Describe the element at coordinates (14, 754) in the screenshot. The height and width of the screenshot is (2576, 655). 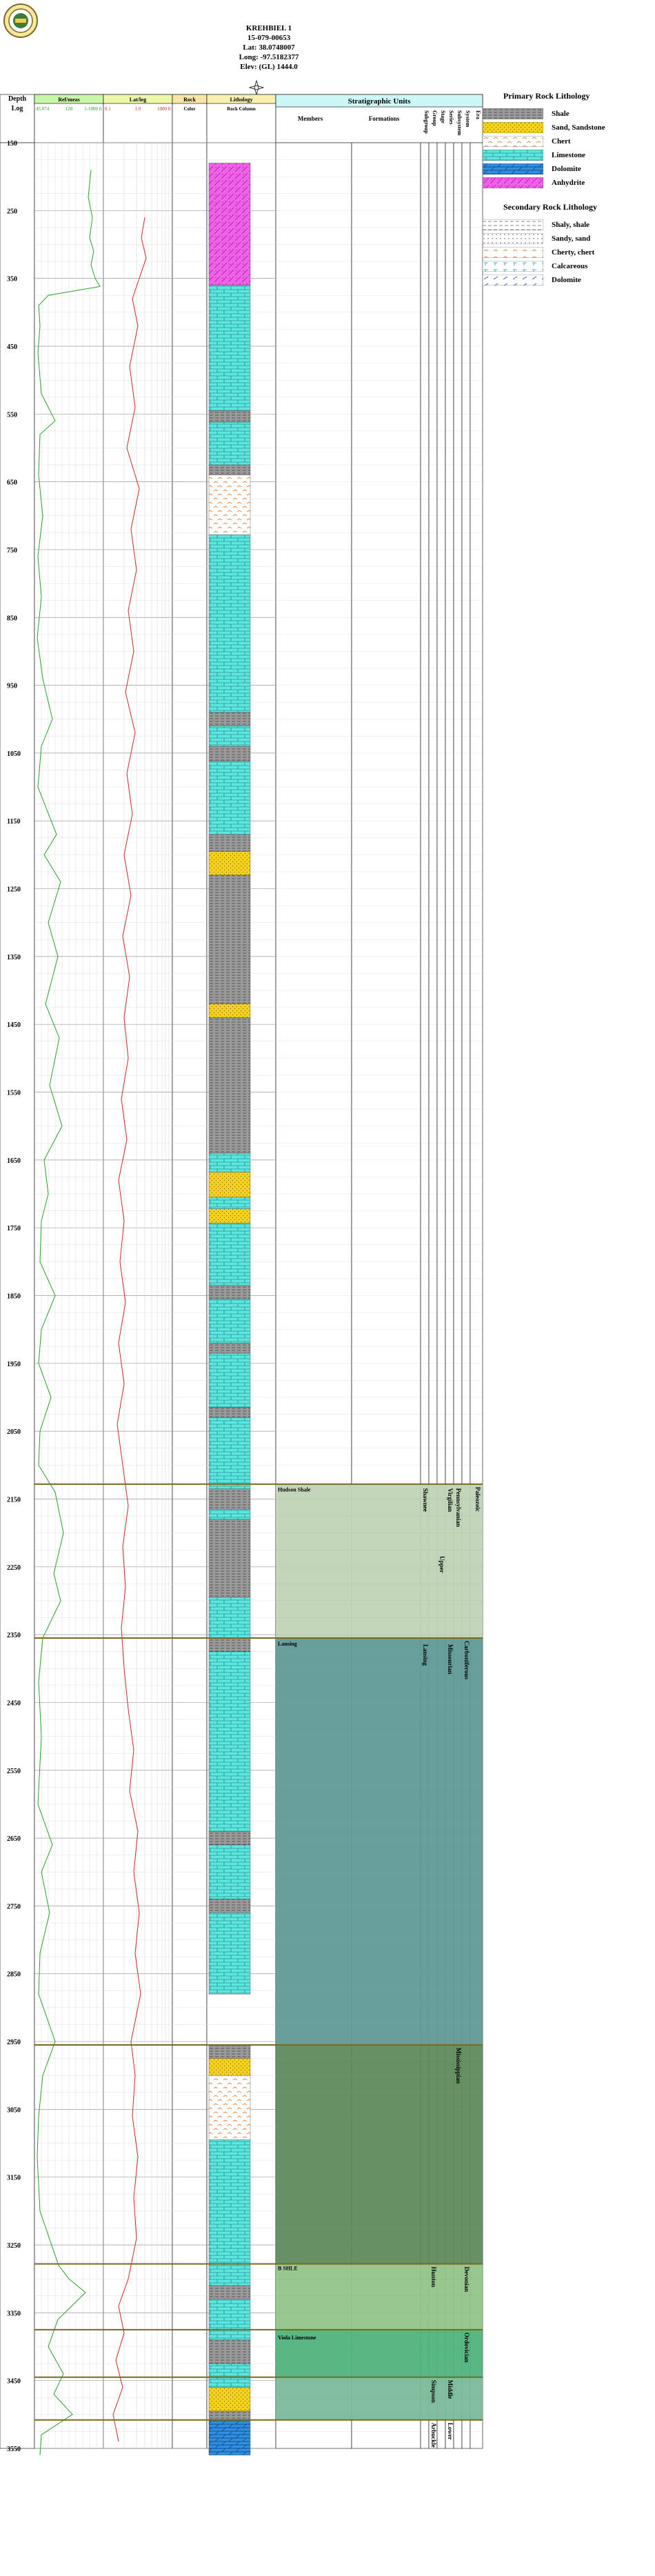
I see `depth-label: 1050` at that location.